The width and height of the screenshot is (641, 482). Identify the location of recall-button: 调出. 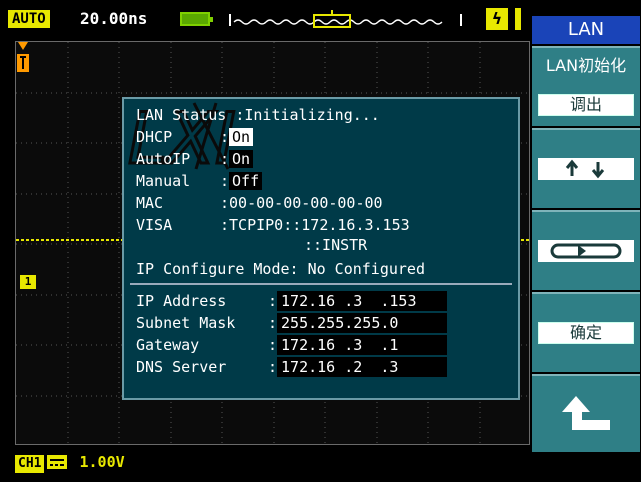
(586, 105).